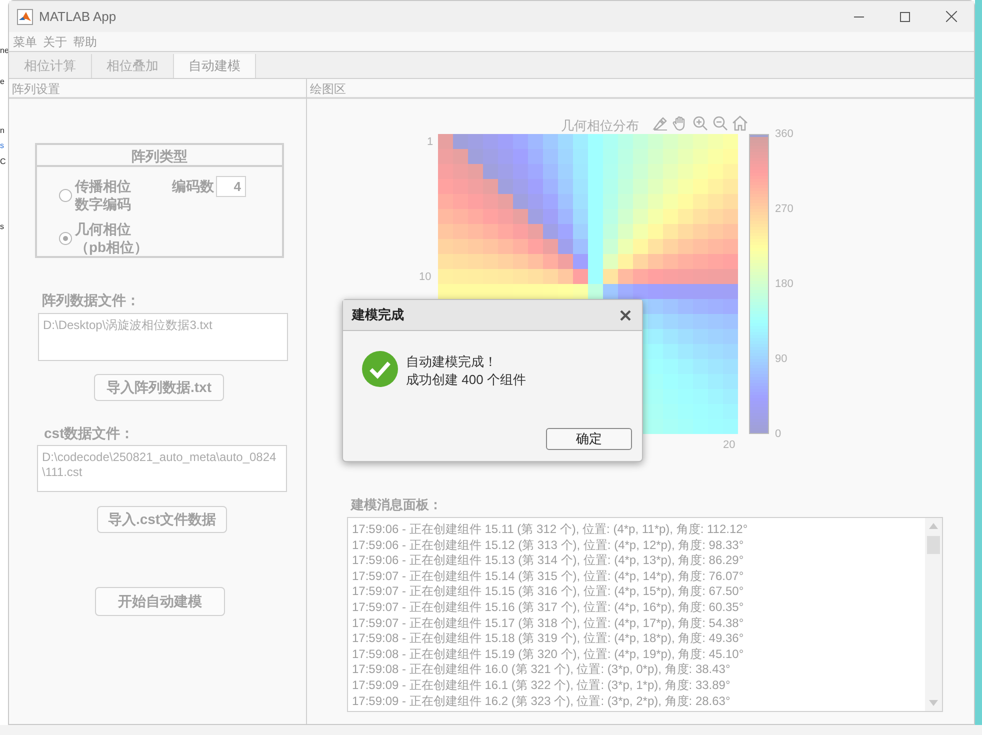 Image resolution: width=982 pixels, height=735 pixels. What do you see at coordinates (640, 89) in the screenshot?
I see `panel-title: 绘图区` at bounding box center [640, 89].